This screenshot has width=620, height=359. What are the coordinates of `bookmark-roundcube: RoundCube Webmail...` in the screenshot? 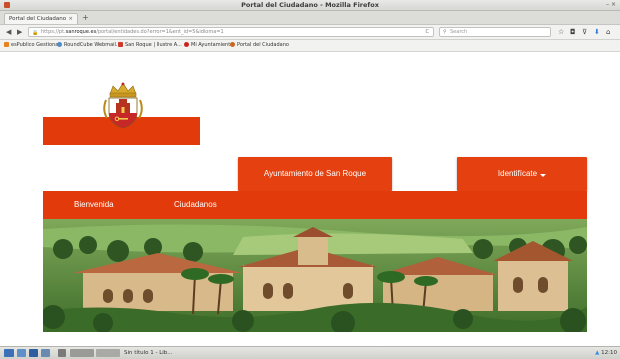 It's located at (89, 45).